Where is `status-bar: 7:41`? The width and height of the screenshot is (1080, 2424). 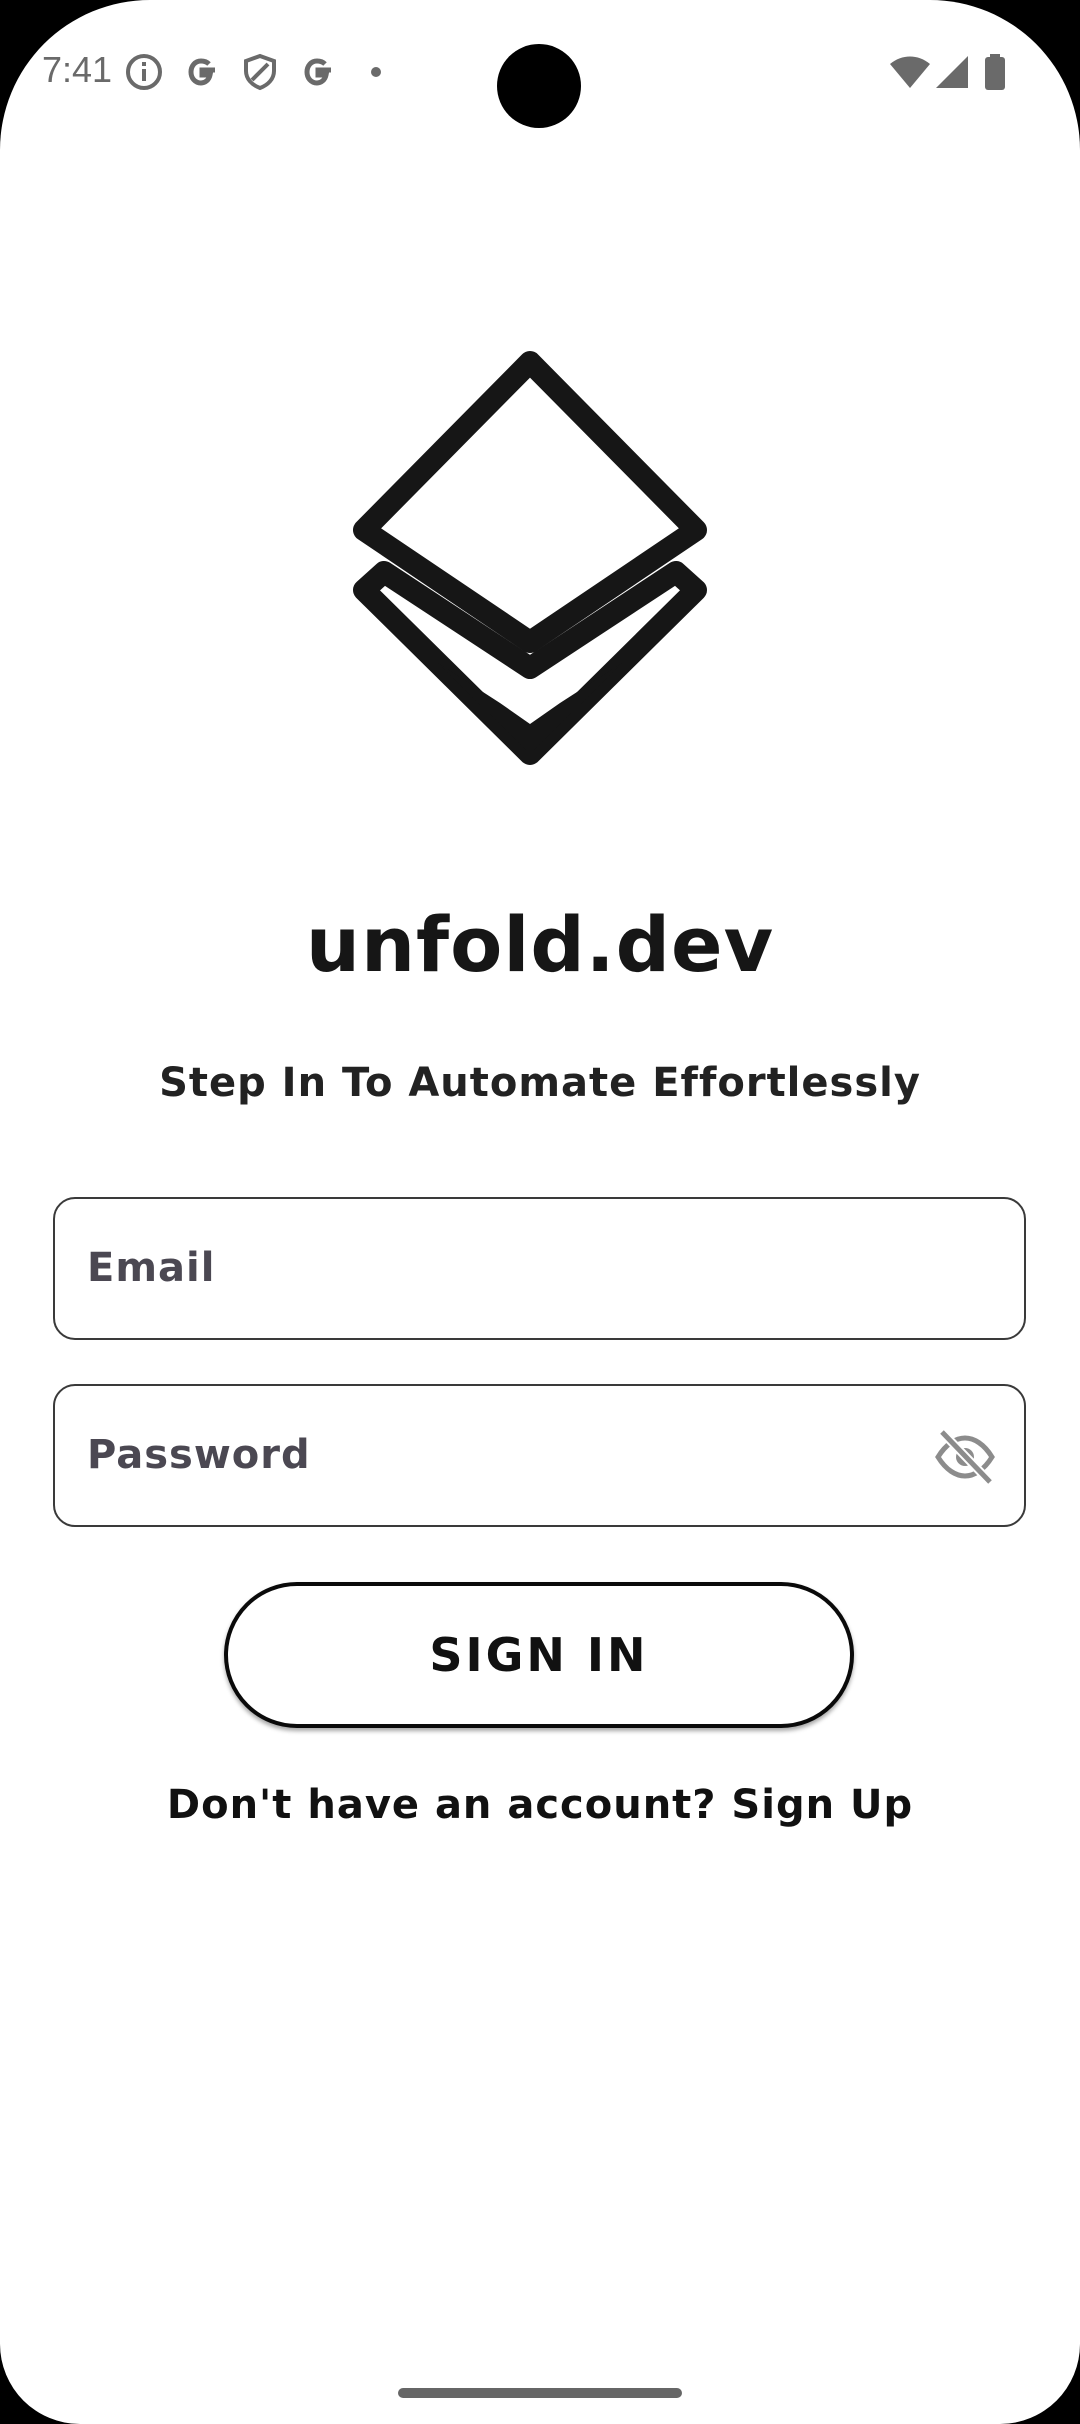
status-bar: 7:41 is located at coordinates (540, 70).